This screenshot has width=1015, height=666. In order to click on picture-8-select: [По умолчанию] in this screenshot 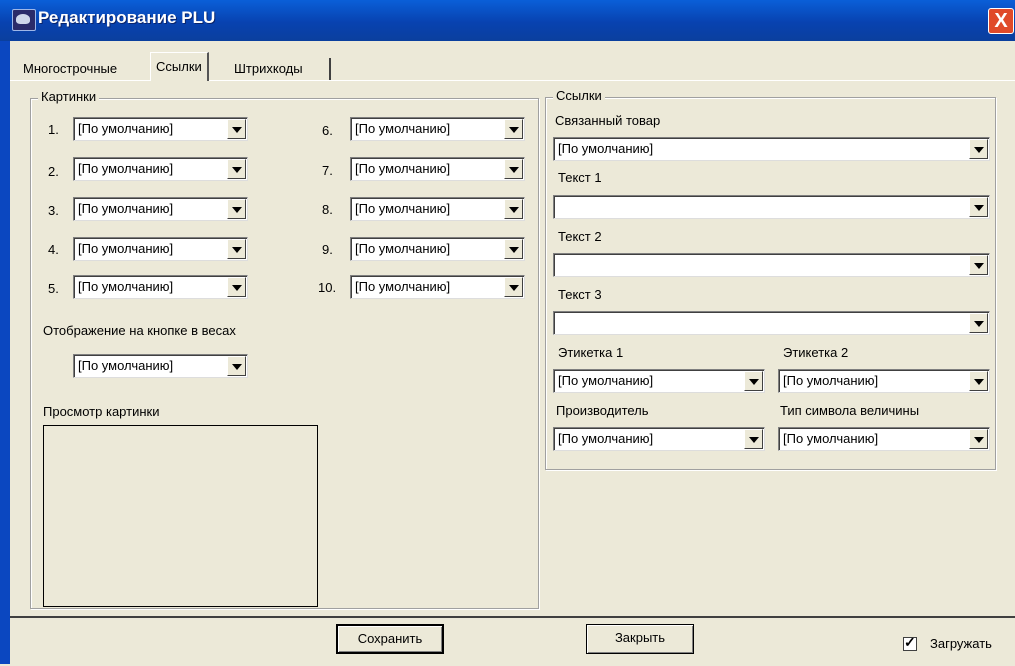, I will do `click(437, 209)`.